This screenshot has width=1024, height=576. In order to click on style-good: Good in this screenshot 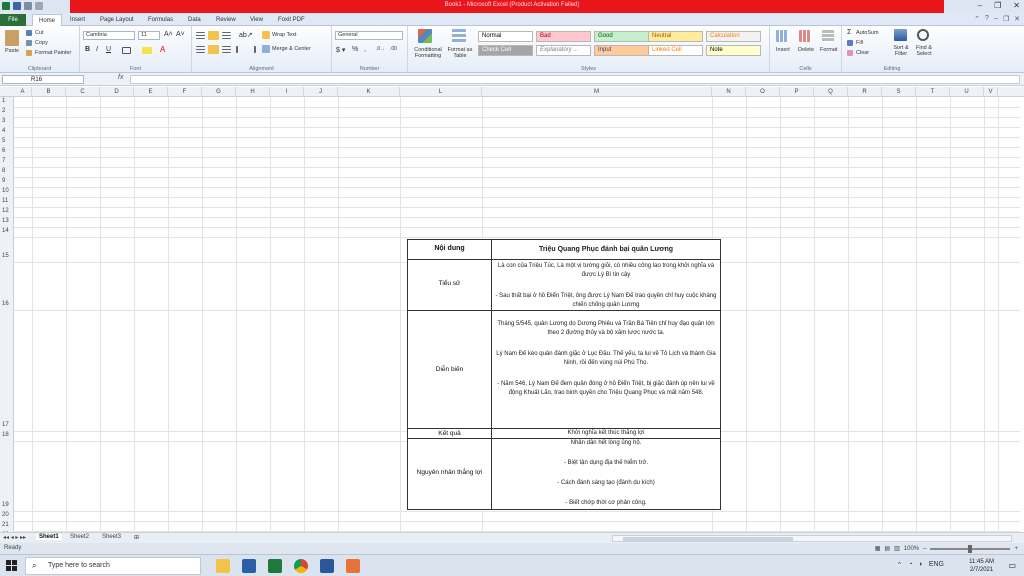, I will do `click(621, 36)`.